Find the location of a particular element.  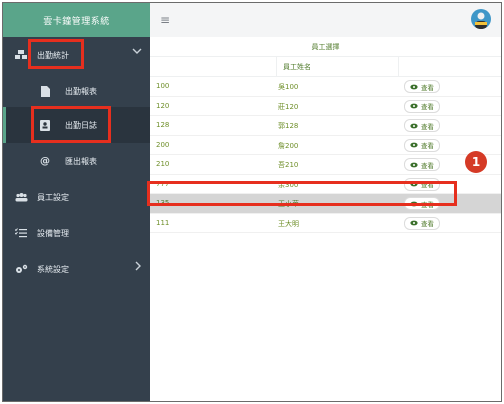

highlight-box-attendance-log is located at coordinates (71, 124).